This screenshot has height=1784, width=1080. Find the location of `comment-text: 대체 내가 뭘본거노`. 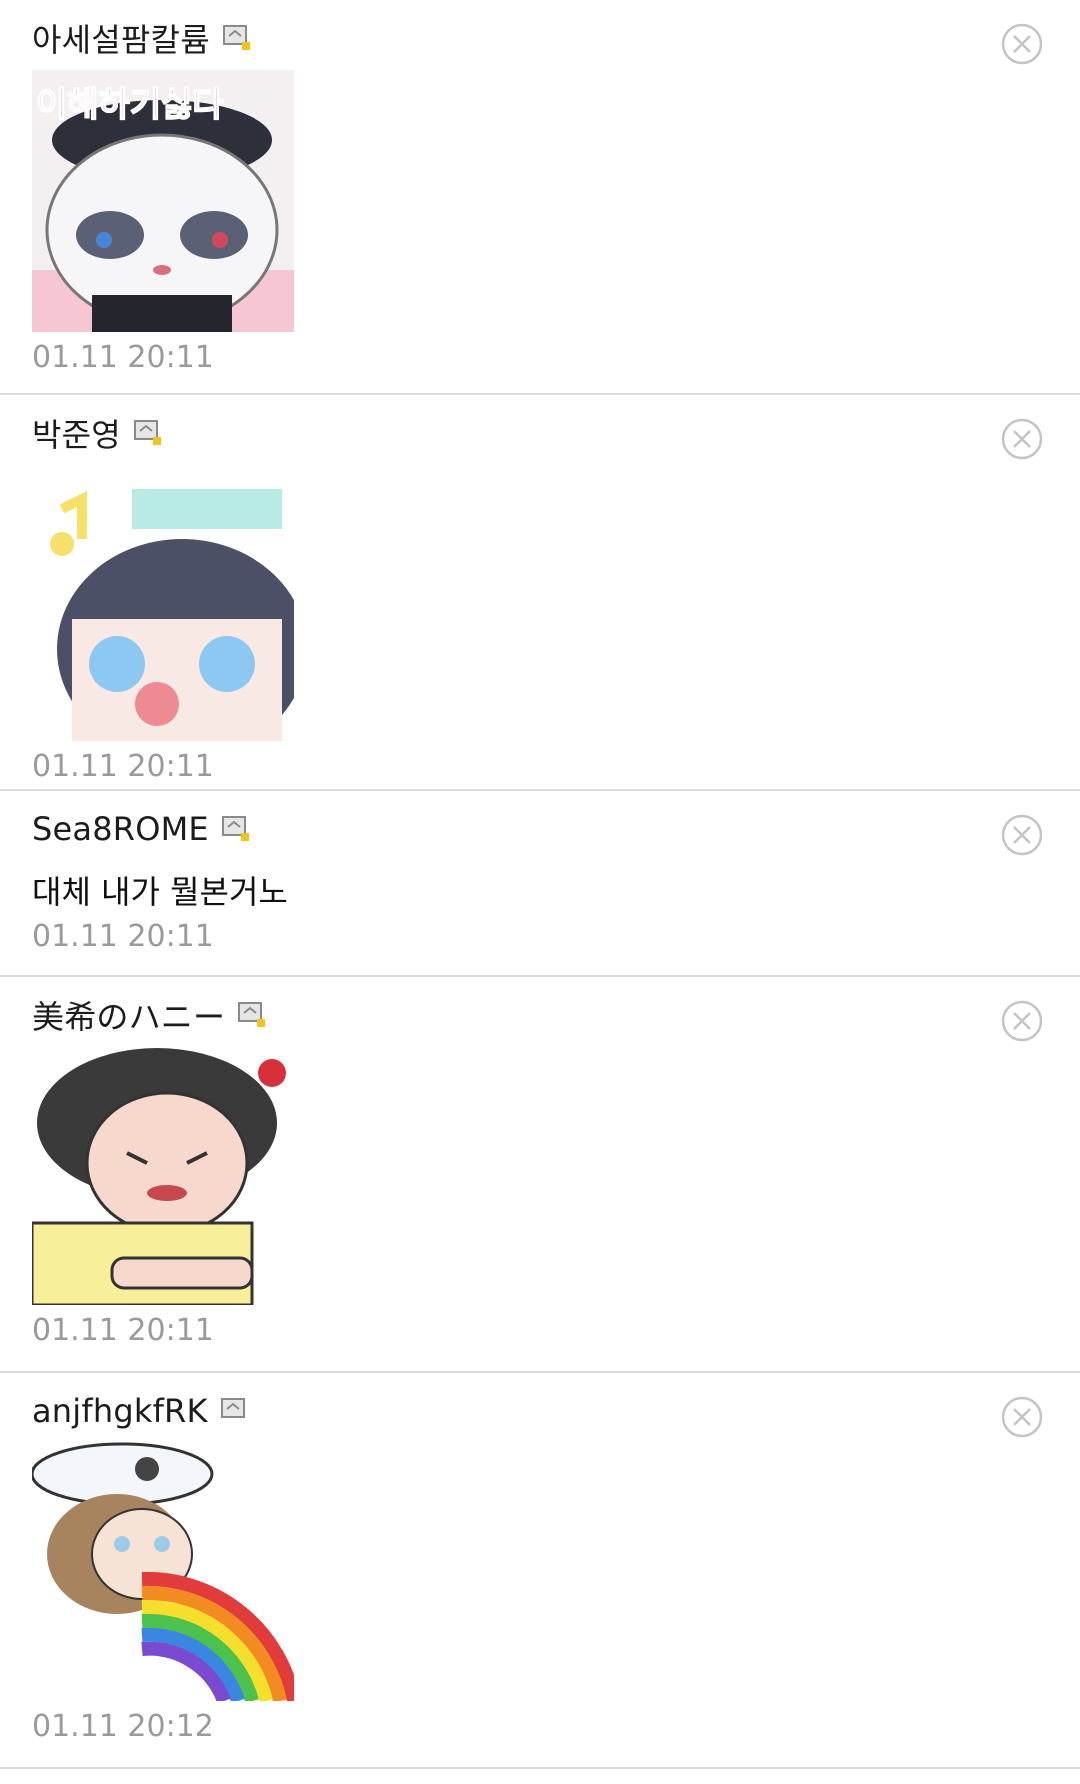

comment-text: 대체 내가 뭘본거노 is located at coordinates (160, 892).